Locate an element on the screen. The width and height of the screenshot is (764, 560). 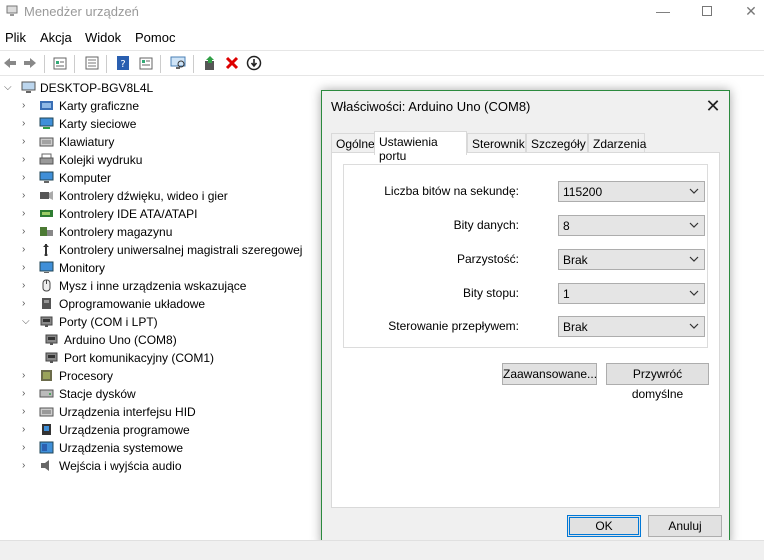
tree-item-label: Port komunikacyjny (COM1) is located at coordinates (139, 358).